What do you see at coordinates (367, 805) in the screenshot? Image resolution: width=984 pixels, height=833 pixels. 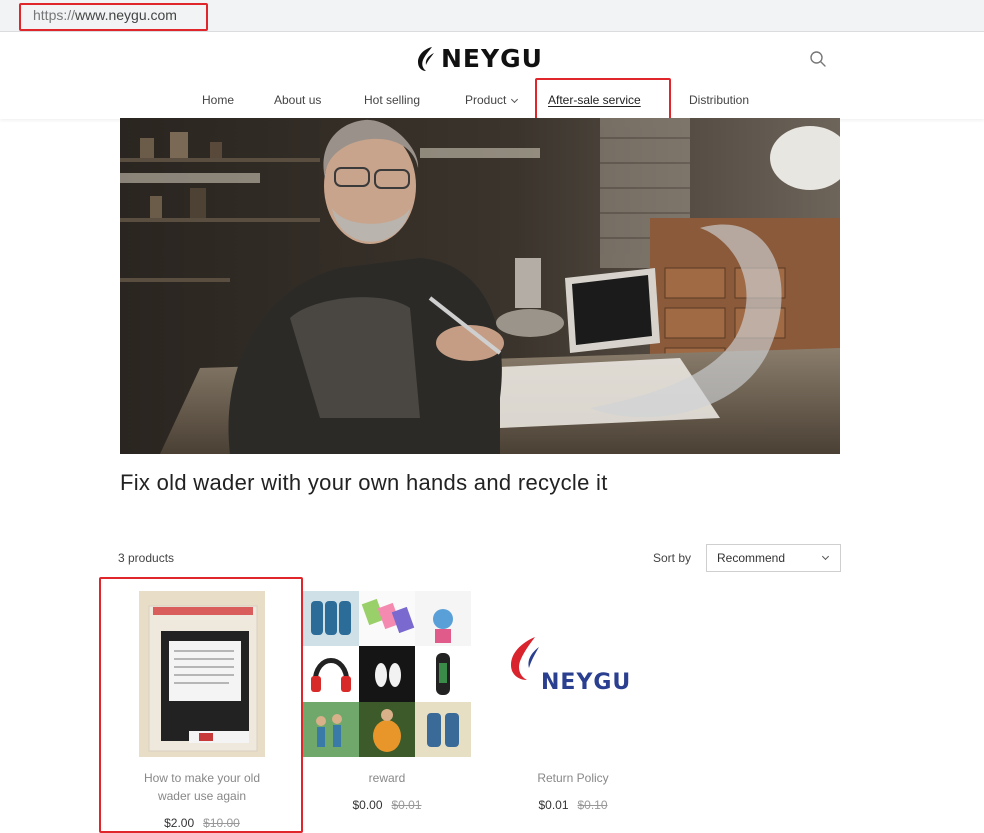 I see `product-price: $0.00` at bounding box center [367, 805].